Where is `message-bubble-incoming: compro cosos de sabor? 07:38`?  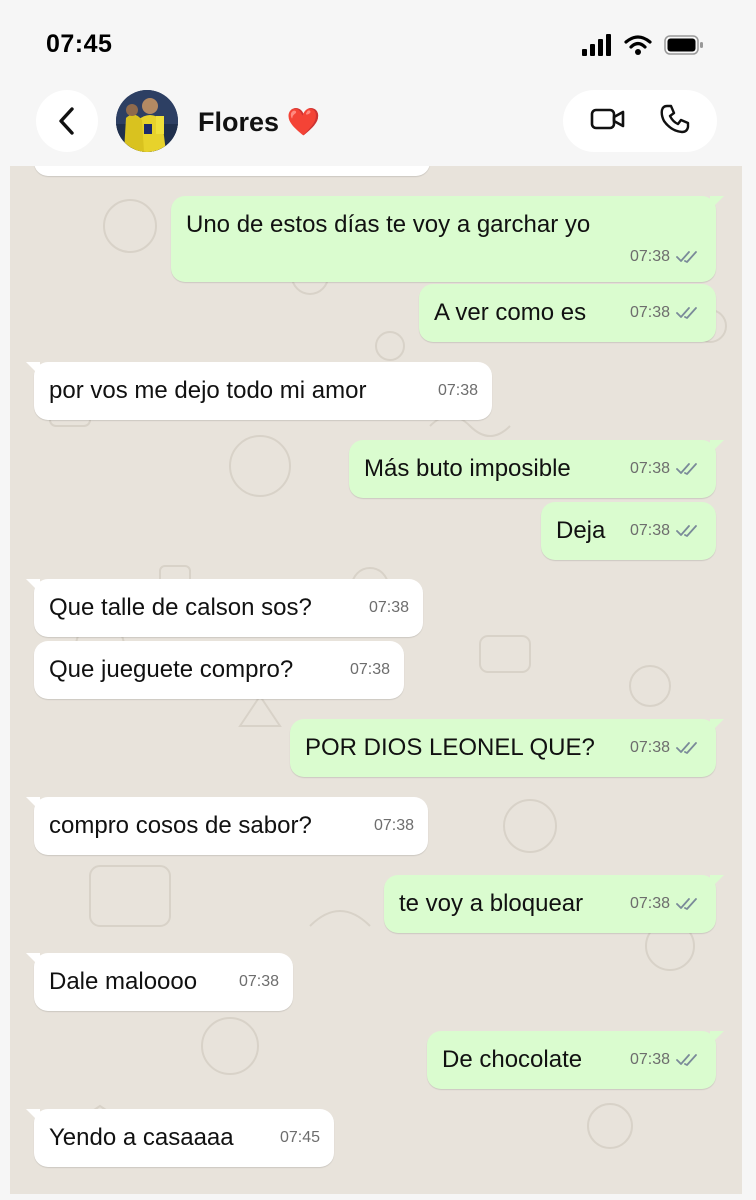 message-bubble-incoming: compro cosos de sabor? 07:38 is located at coordinates (227, 826).